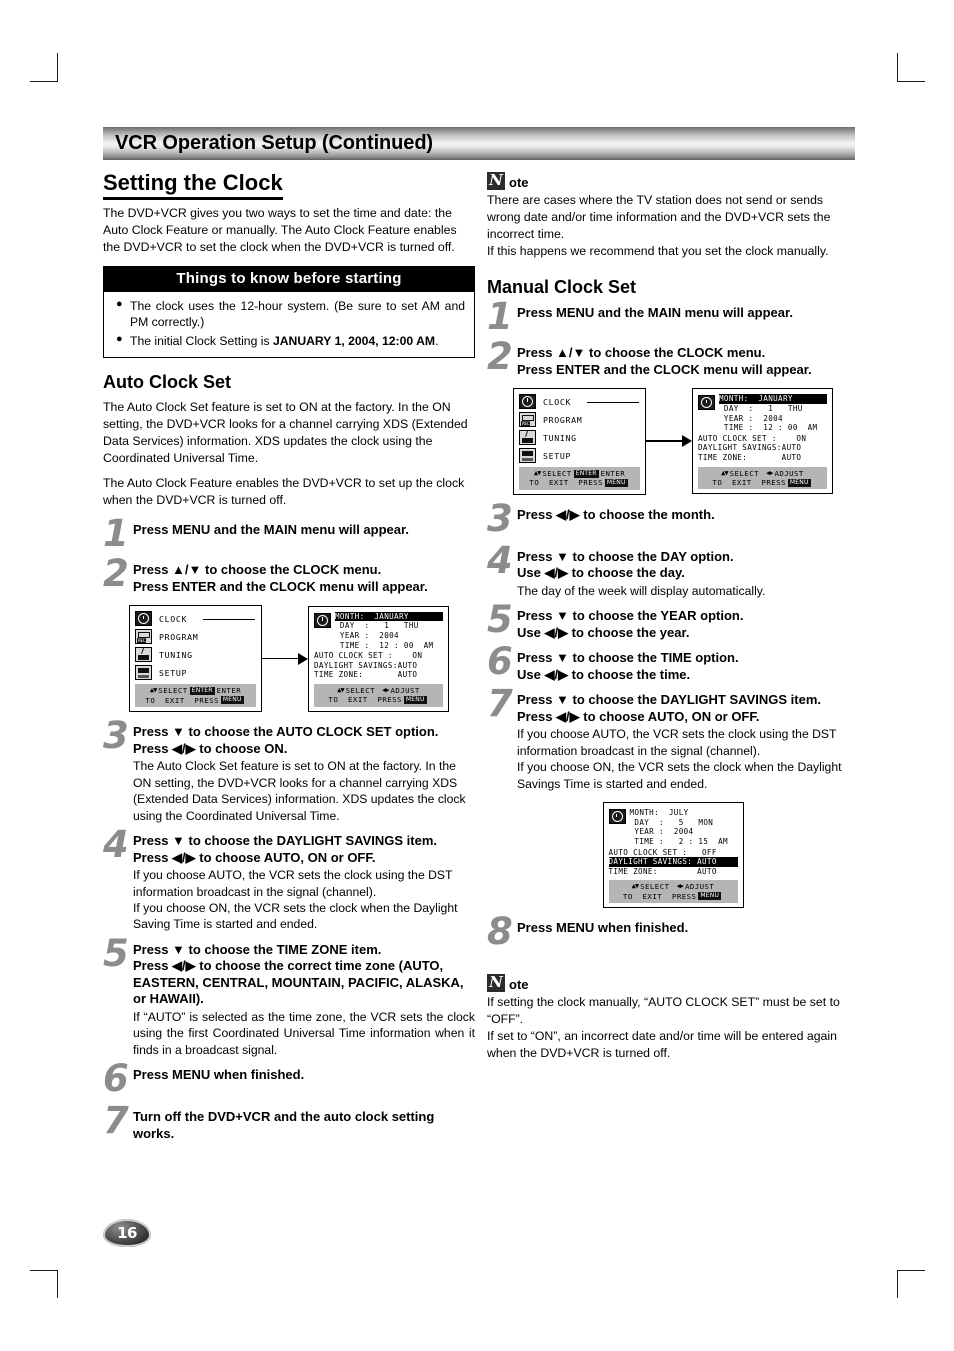  I want to click on osd-clock-row-time: TIME : 2 : 15 AM, so click(684, 842).